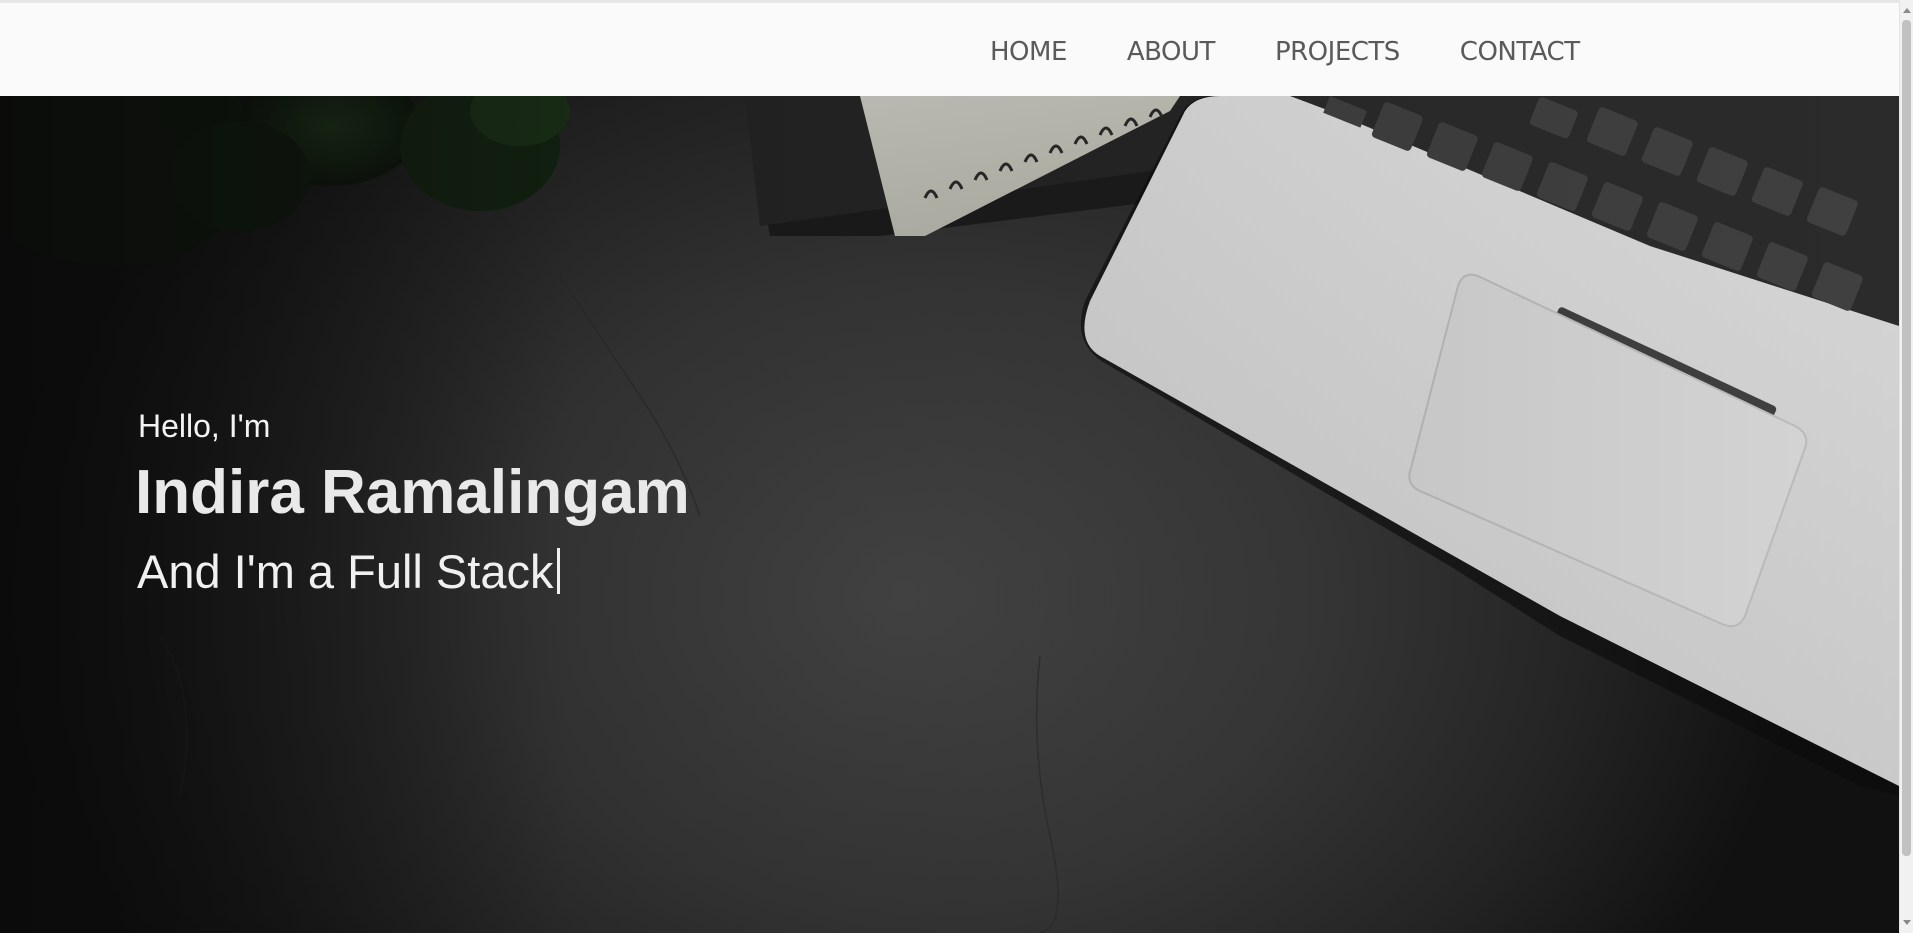 The height and width of the screenshot is (933, 1913). Describe the element at coordinates (412, 492) in the screenshot. I see `hero-name: Indira Ramalingam` at that location.